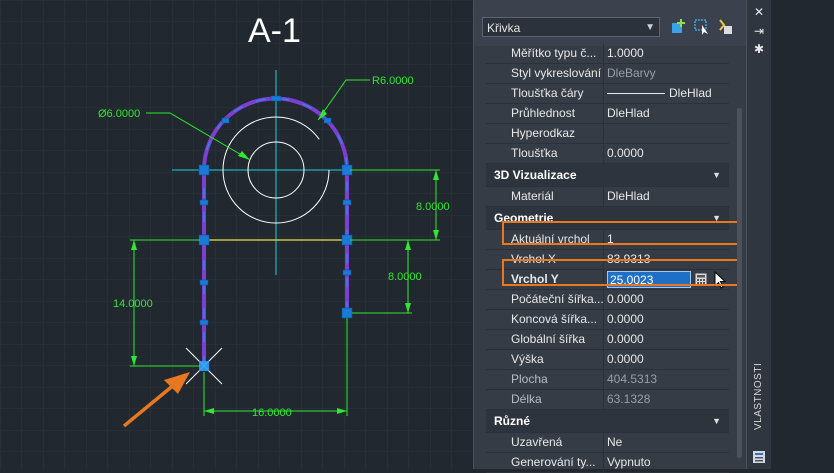 This screenshot has width=834, height=473. What do you see at coordinates (739, 283) in the screenshot?
I see `panel-scrollbar` at bounding box center [739, 283].